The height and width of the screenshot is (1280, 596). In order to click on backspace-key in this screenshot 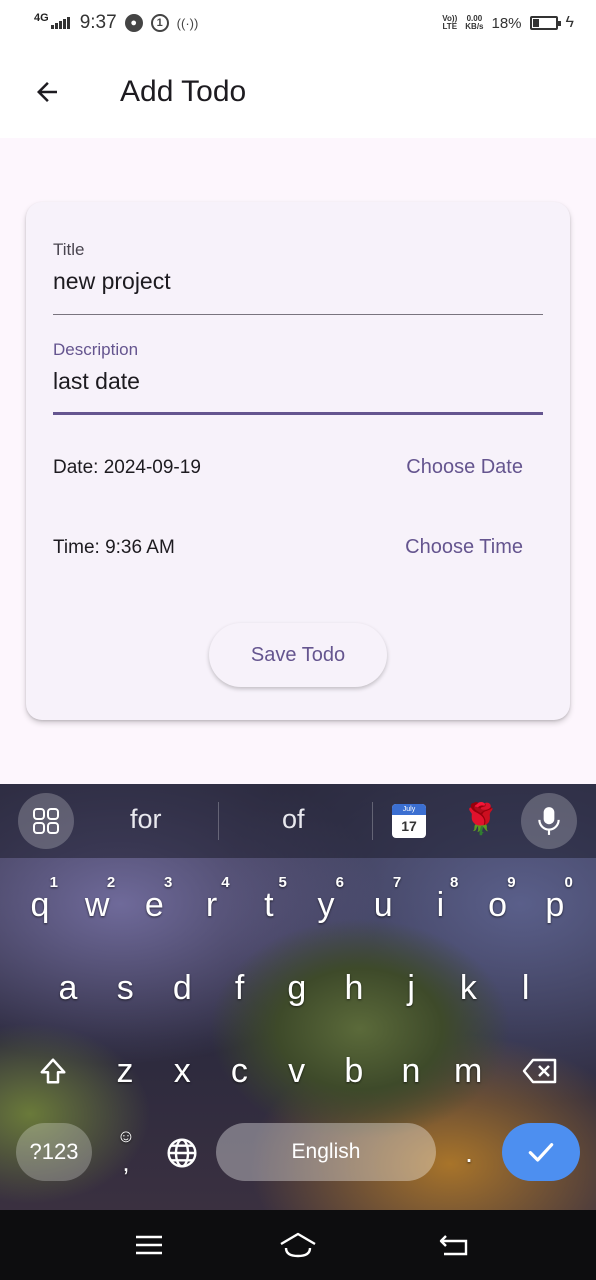, I will do `click(540, 1071)`.